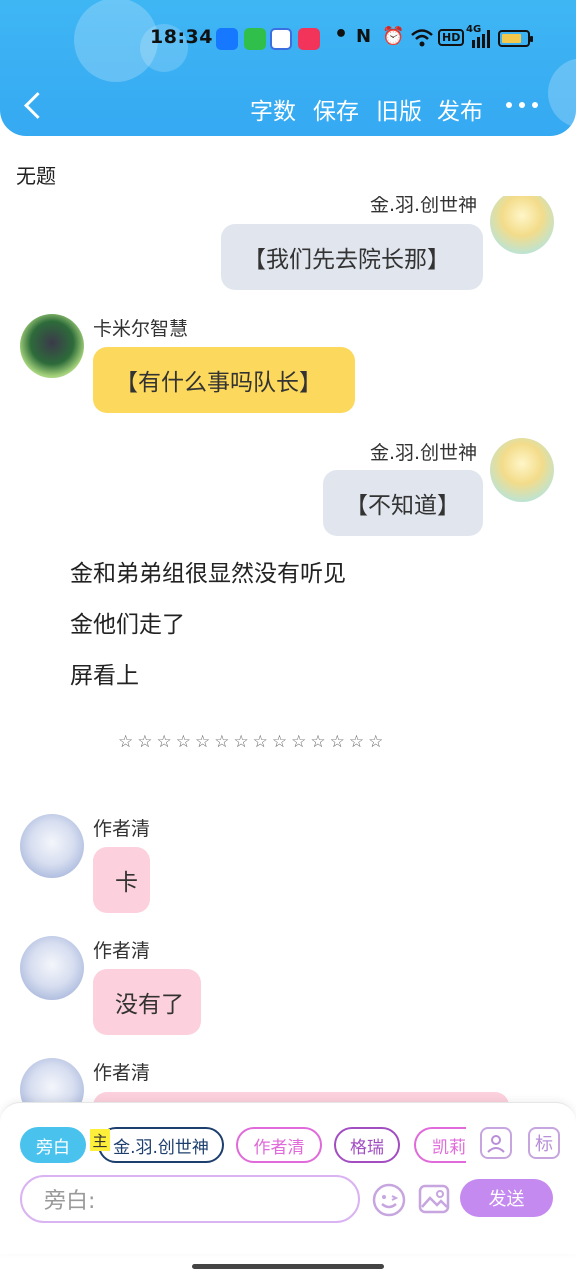 The width and height of the screenshot is (576, 1280). I want to click on message-bubble: 【有什么事吗队长】, so click(224, 380).